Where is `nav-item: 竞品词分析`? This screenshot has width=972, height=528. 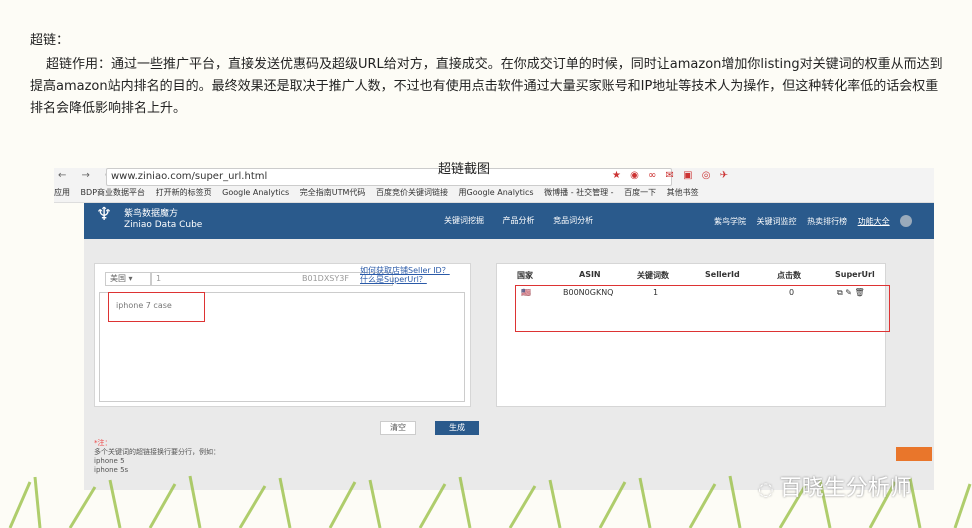
nav-item: 竞品词分析 is located at coordinates (573, 220).